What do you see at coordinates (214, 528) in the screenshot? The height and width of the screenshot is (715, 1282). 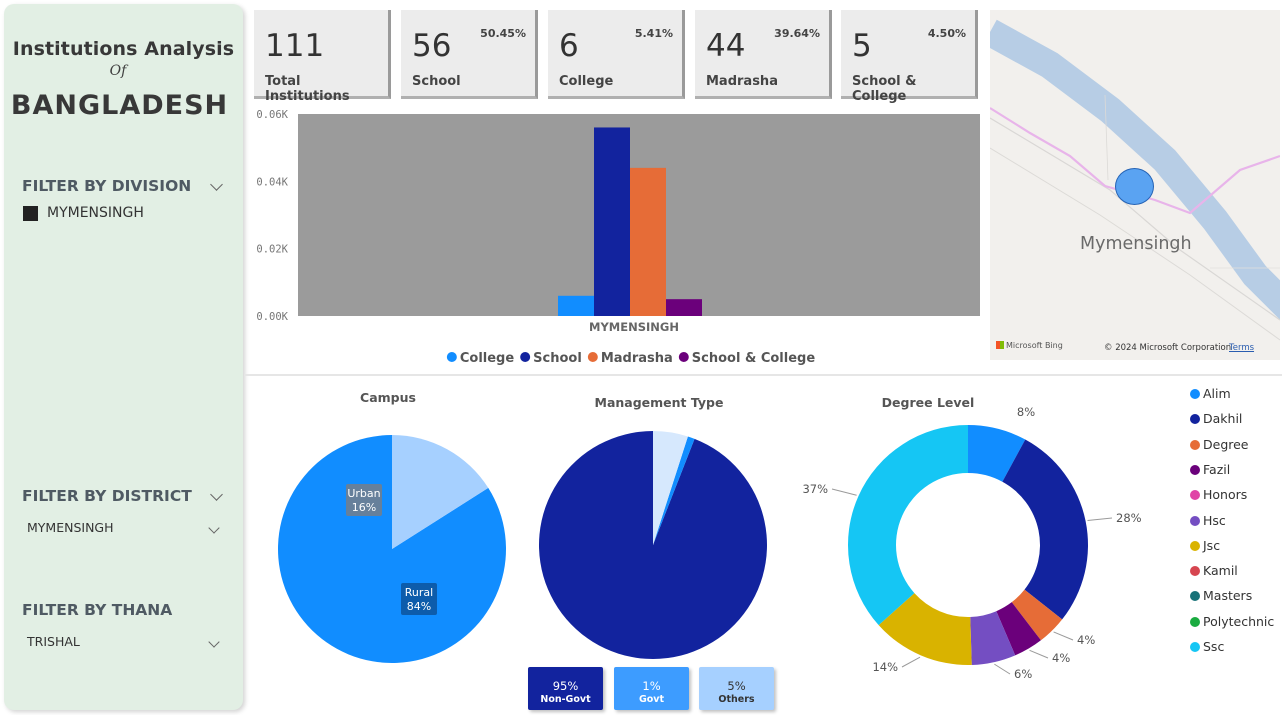 I see `district-dropdown-chevron-icon` at bounding box center [214, 528].